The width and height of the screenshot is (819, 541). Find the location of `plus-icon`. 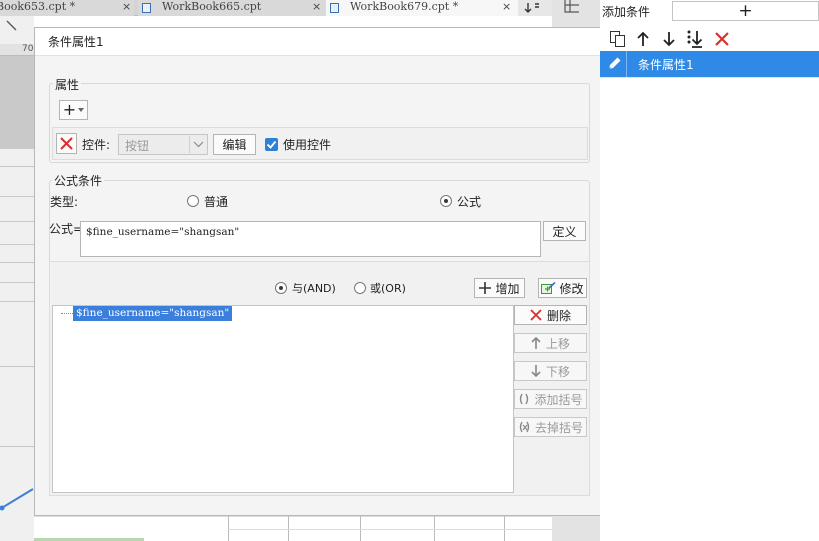

plus-icon is located at coordinates (485, 288).